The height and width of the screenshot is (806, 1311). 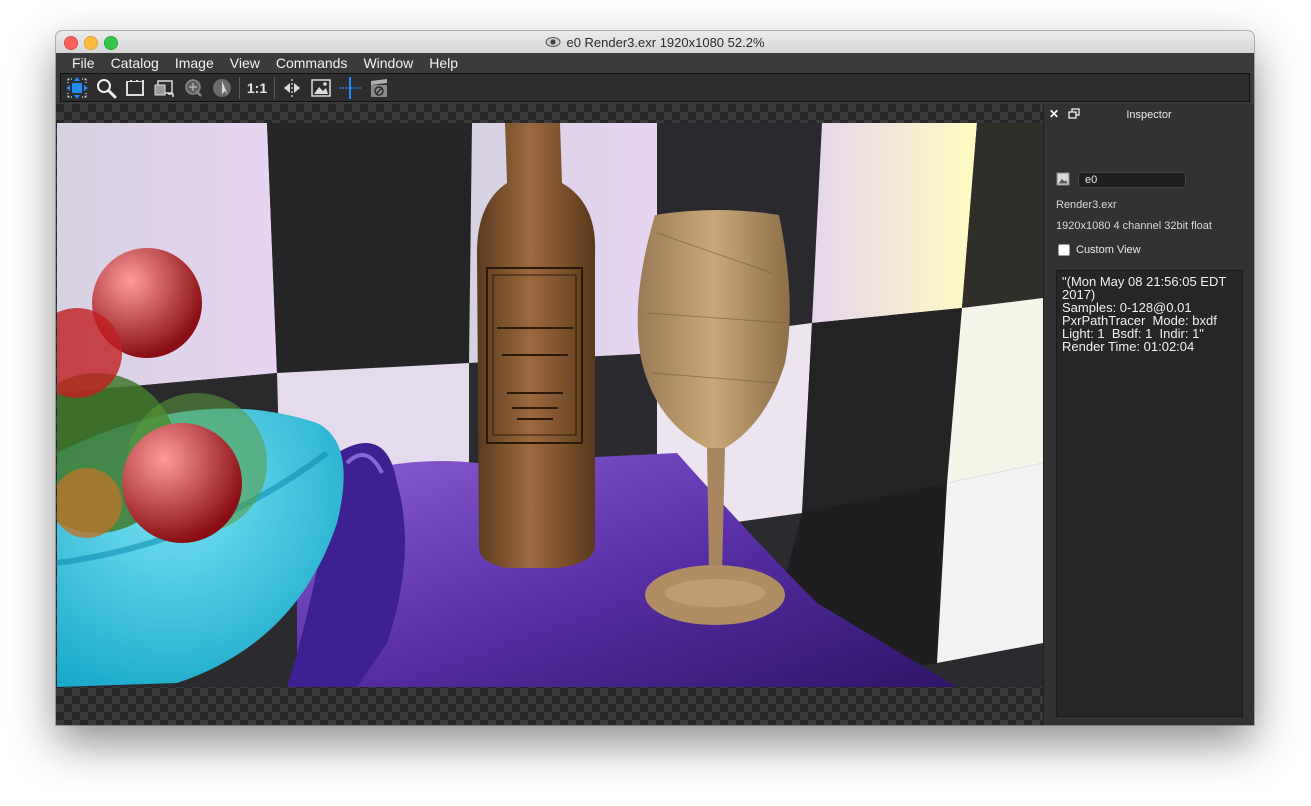 What do you see at coordinates (1132, 180) in the screenshot?
I see `image-name-field` at bounding box center [1132, 180].